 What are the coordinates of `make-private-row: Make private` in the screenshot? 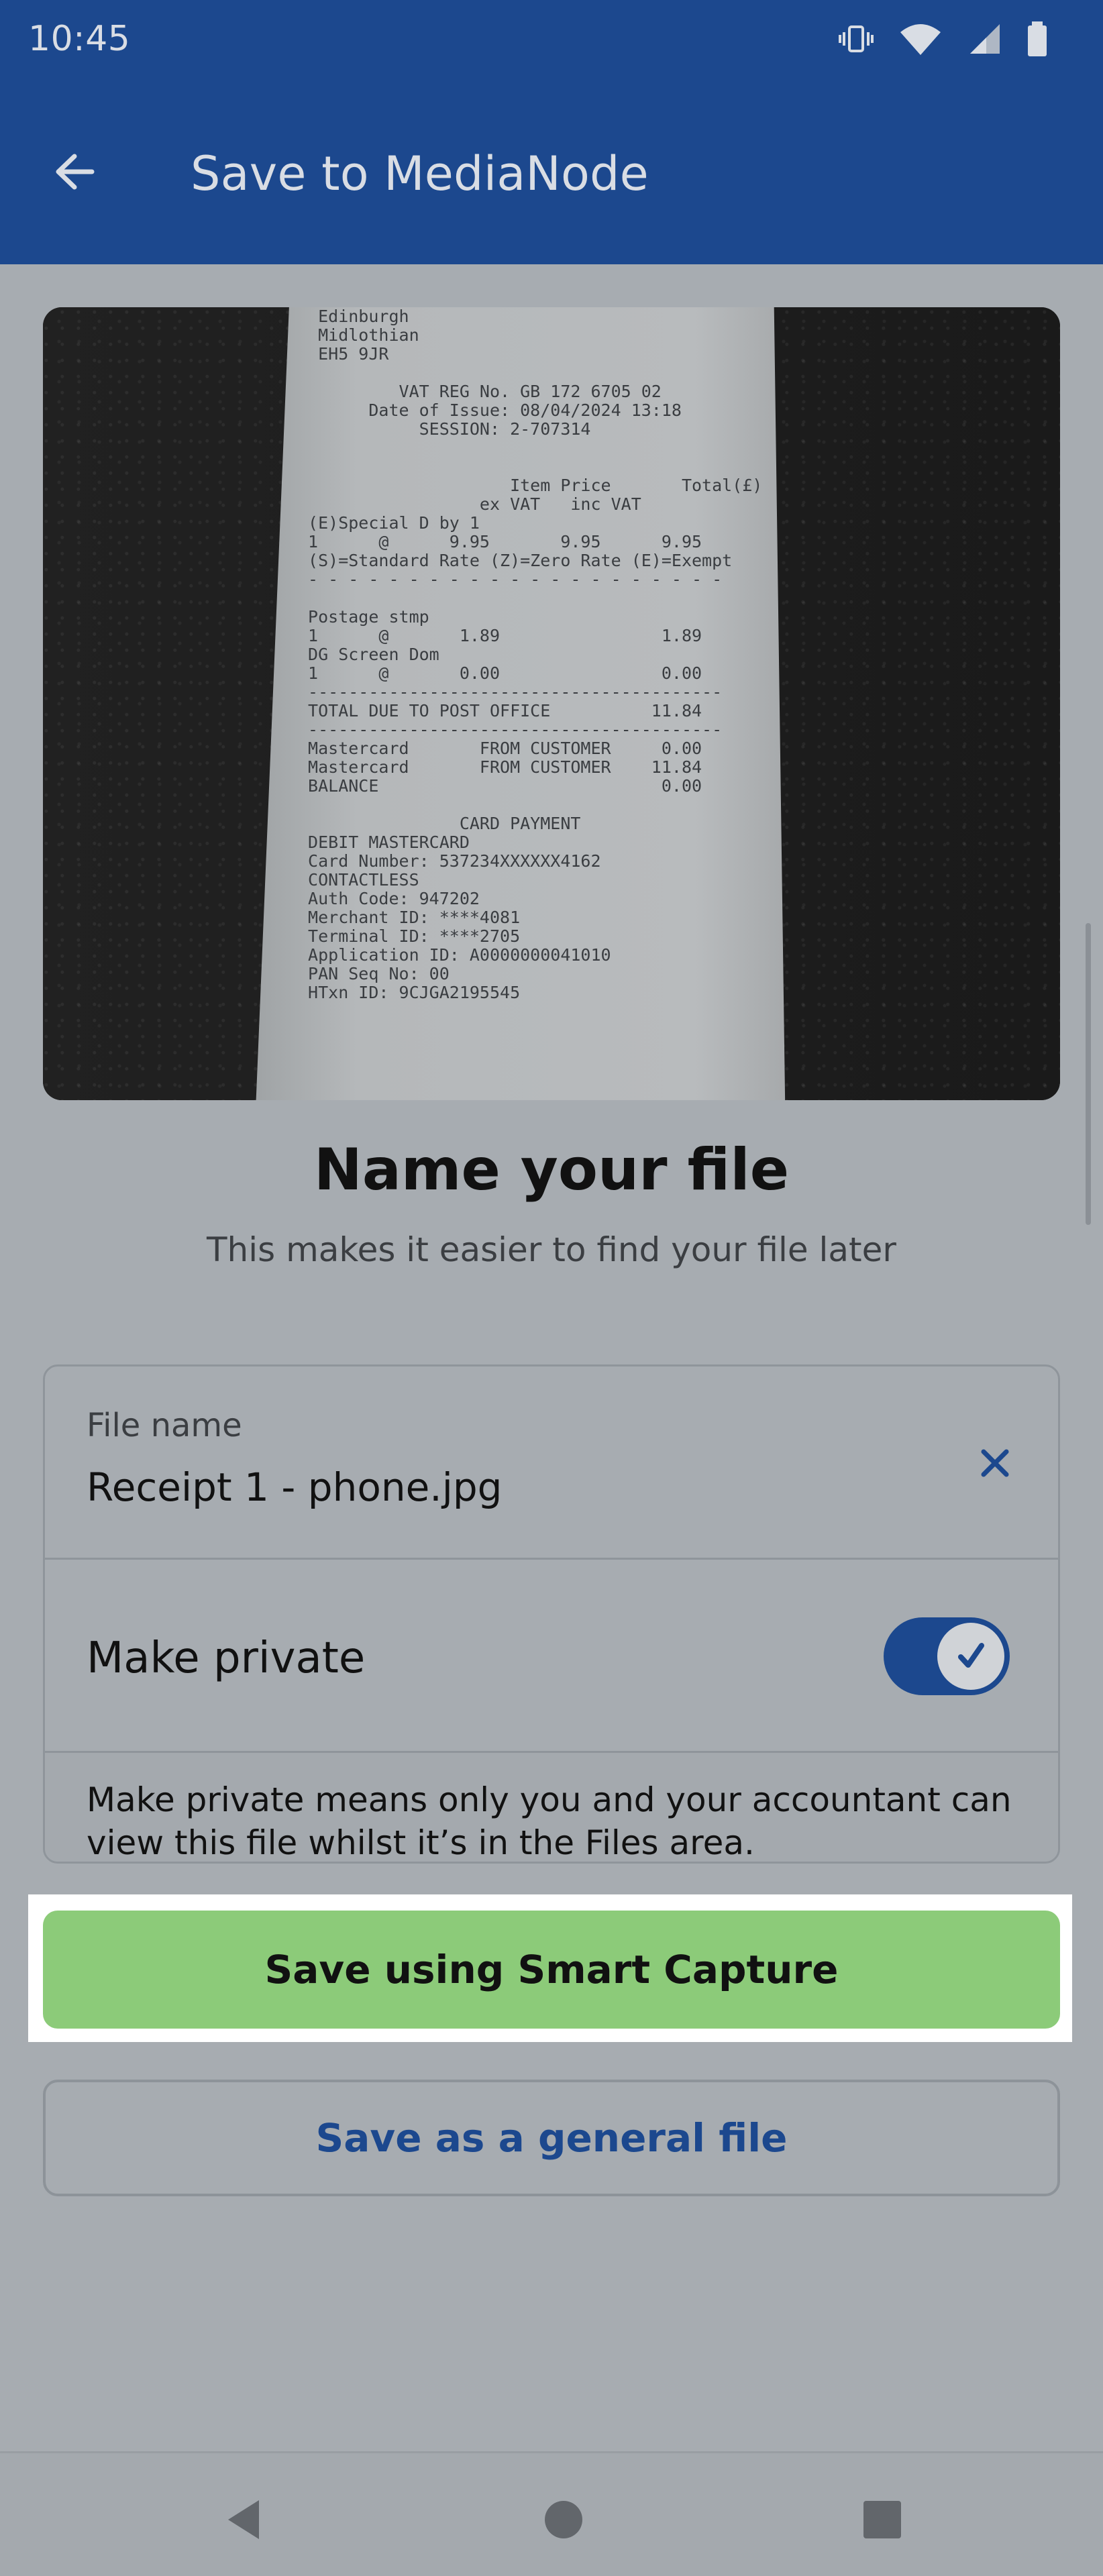 It's located at (551, 1656).